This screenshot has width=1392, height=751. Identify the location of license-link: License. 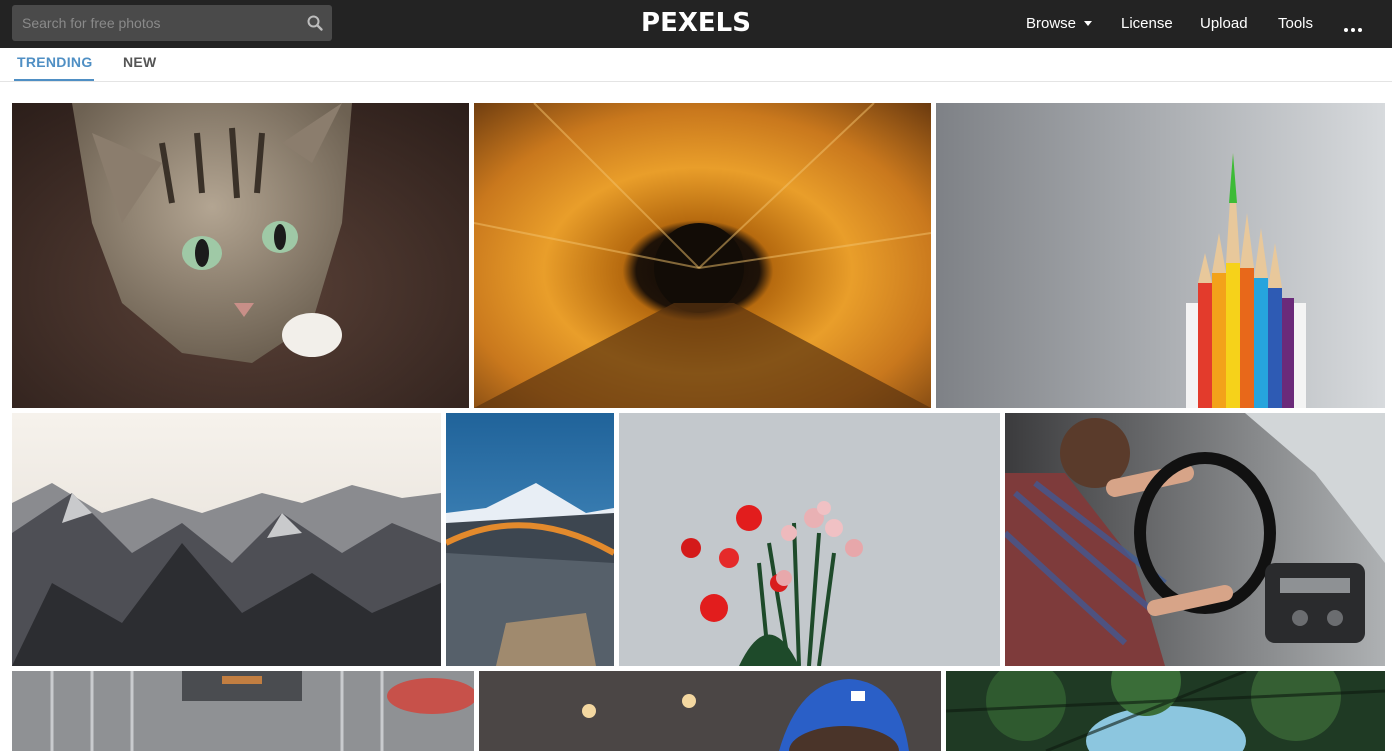
(1147, 24).